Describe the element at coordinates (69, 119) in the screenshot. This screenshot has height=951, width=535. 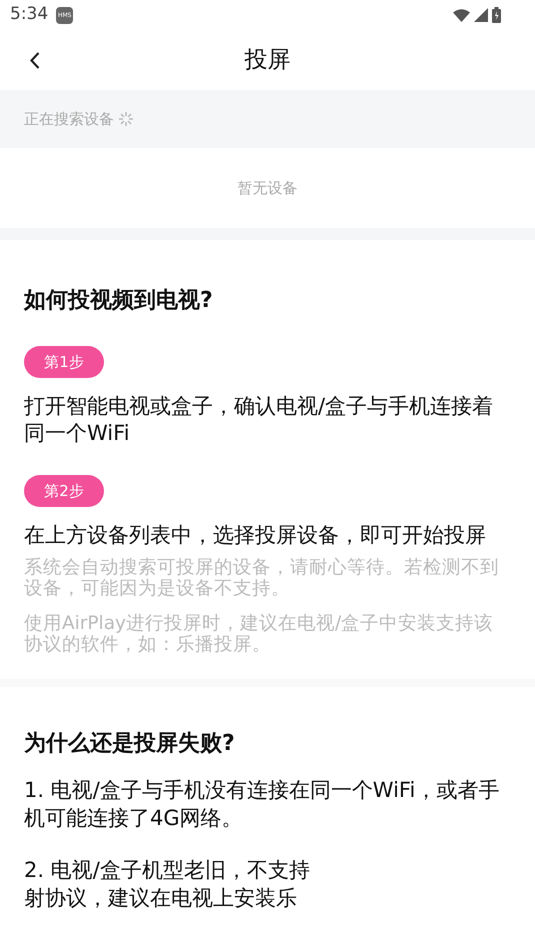
I see `search-status-text: 正在搜索设备` at that location.